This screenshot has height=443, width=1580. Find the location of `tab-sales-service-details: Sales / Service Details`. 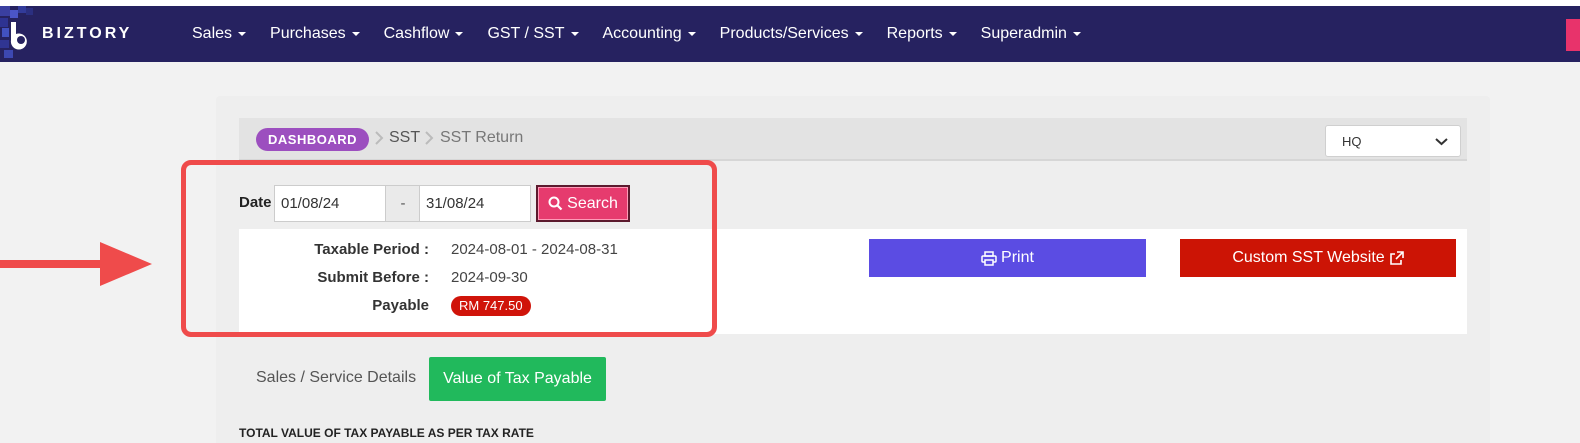

tab-sales-service-details: Sales / Service Details is located at coordinates (336, 378).